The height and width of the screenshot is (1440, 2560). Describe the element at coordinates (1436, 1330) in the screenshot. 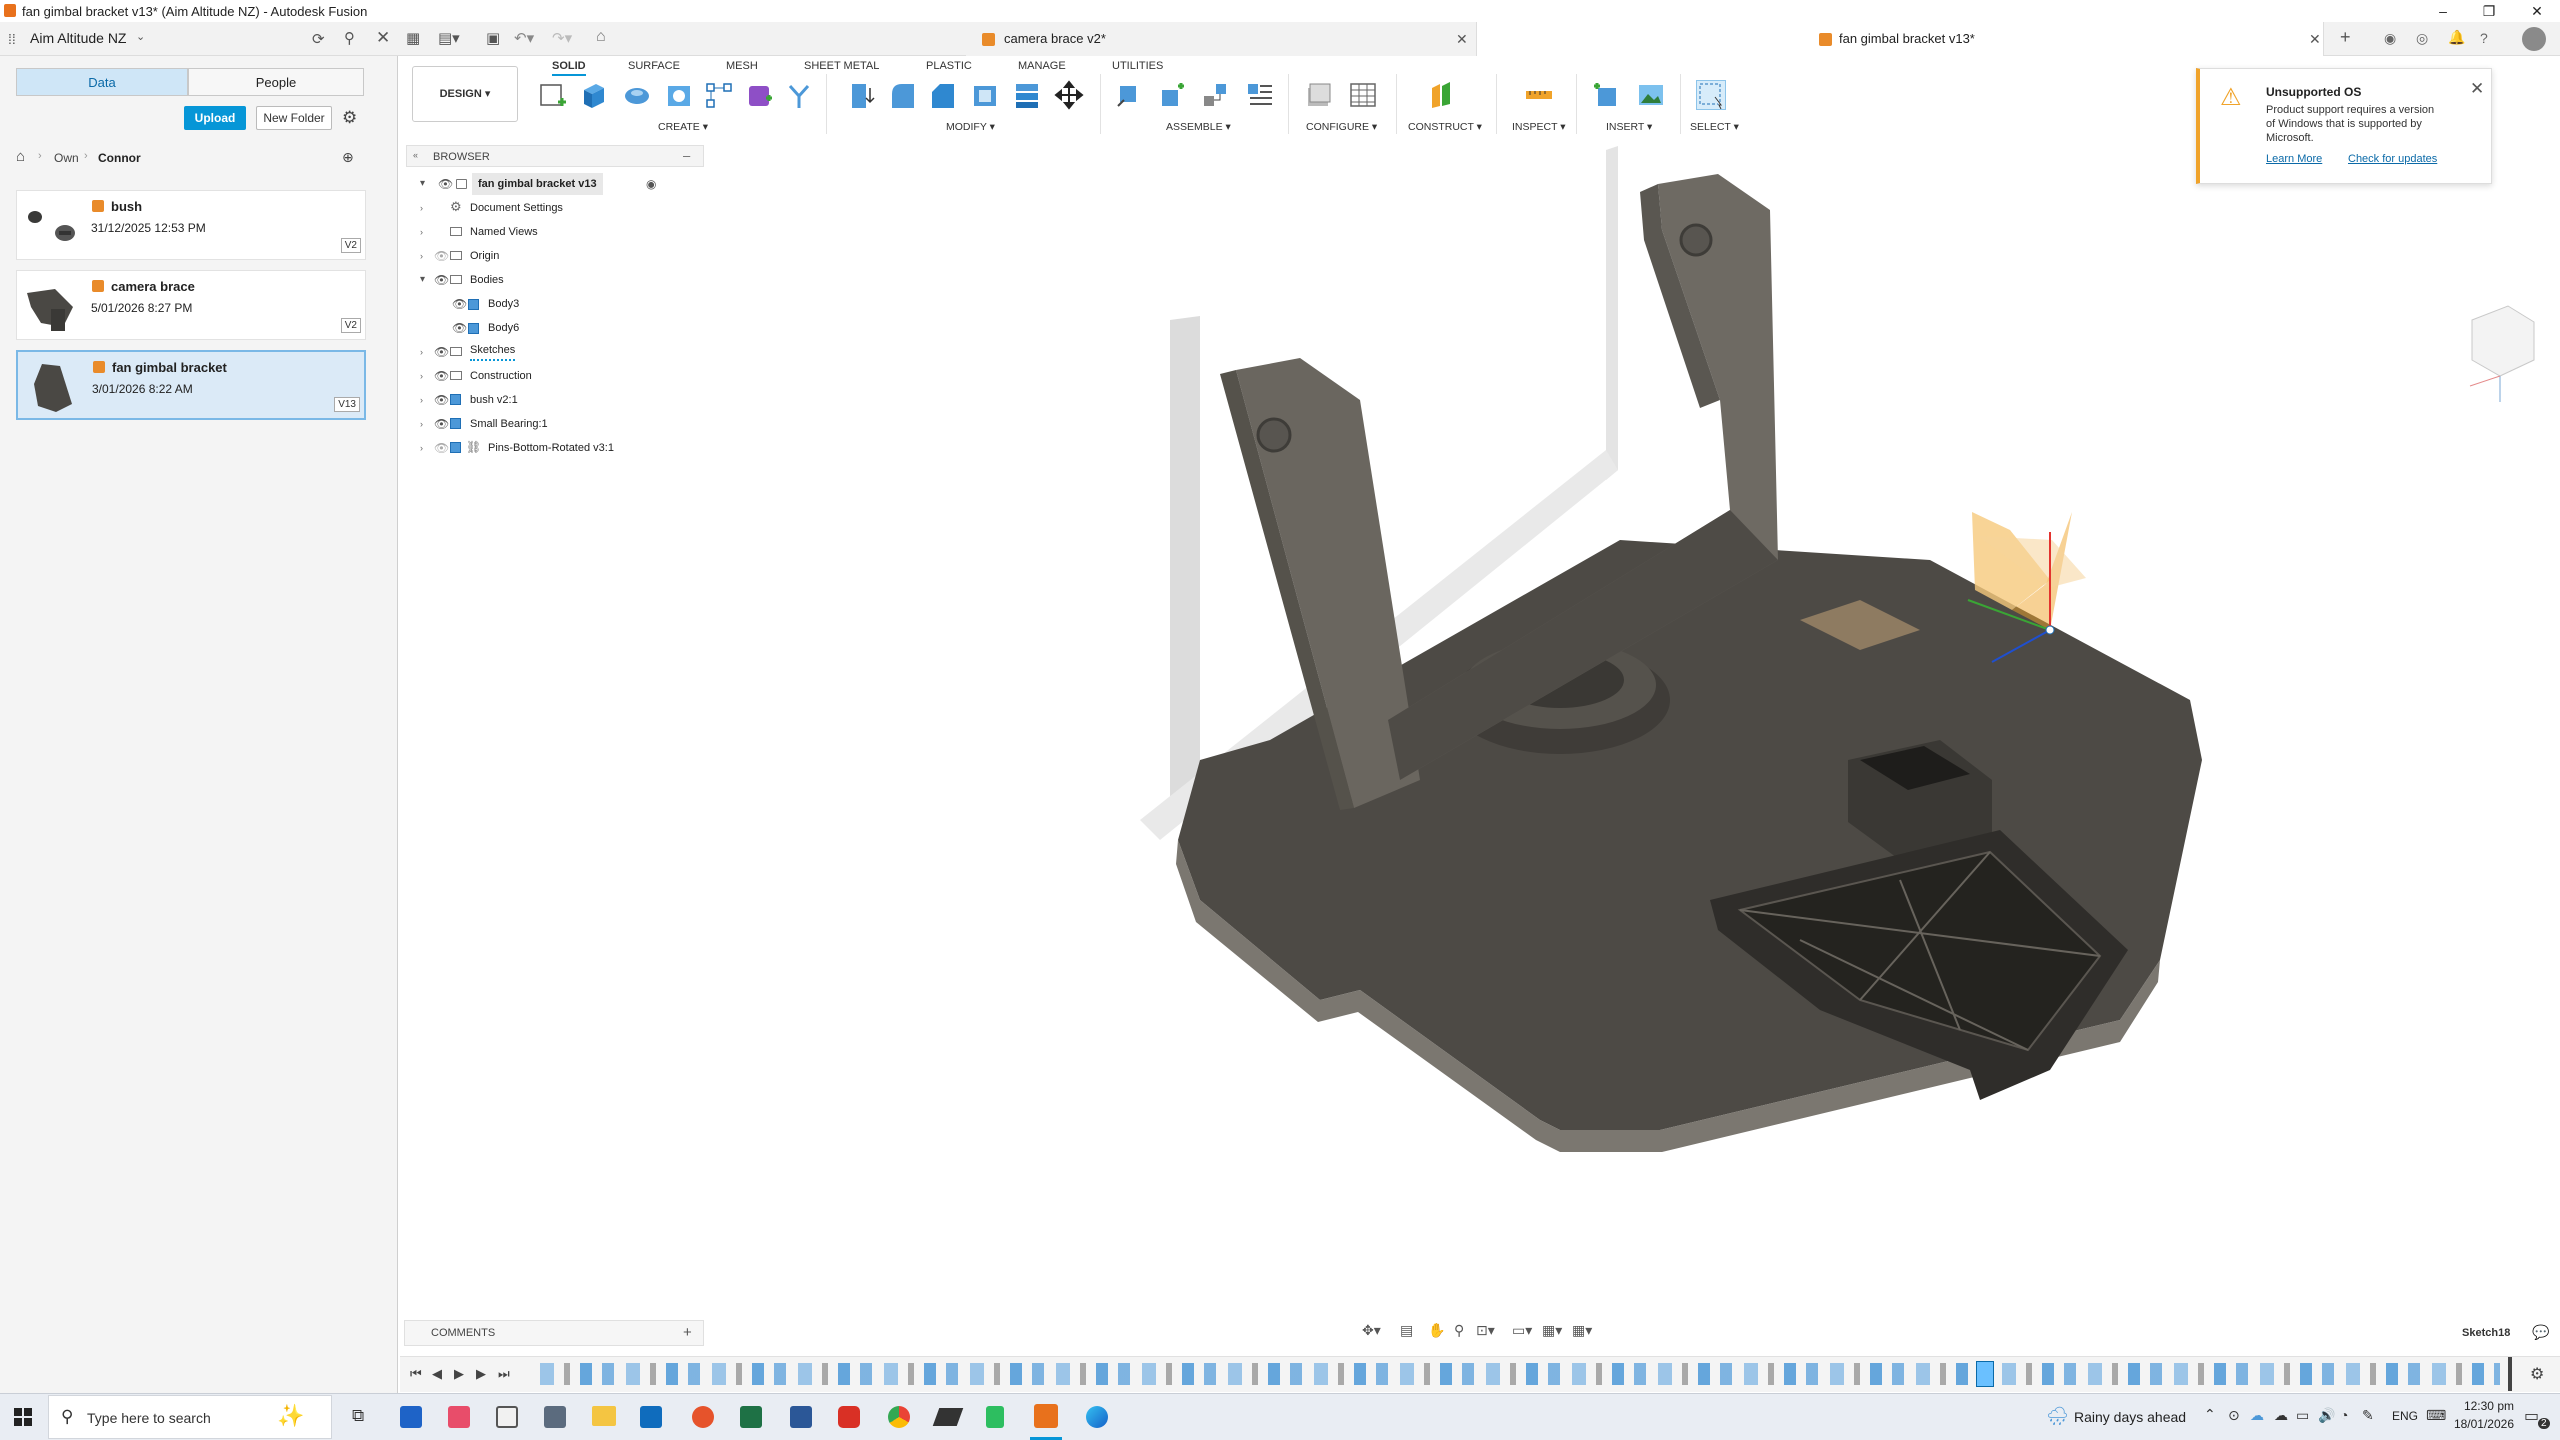

I see `pan-hand-icon: ✋` at that location.